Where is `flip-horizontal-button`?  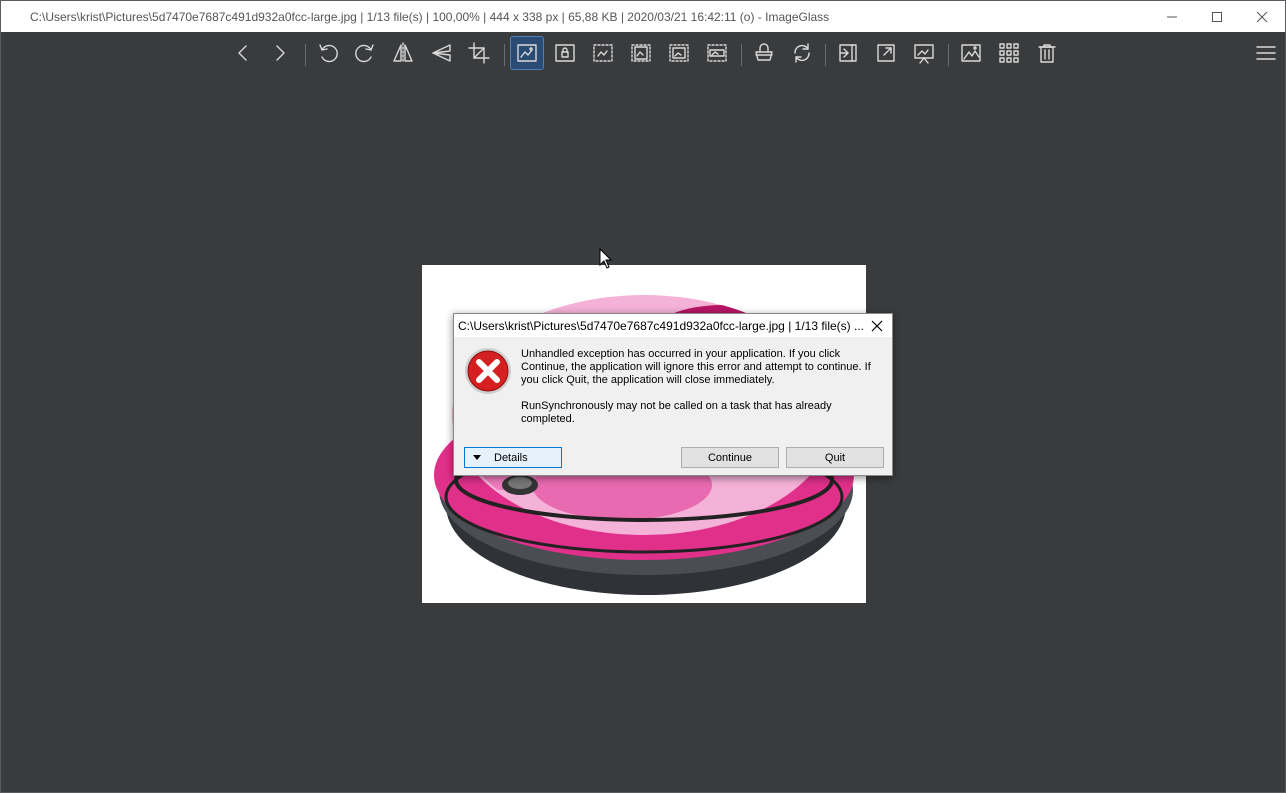 flip-horizontal-button is located at coordinates (403, 53).